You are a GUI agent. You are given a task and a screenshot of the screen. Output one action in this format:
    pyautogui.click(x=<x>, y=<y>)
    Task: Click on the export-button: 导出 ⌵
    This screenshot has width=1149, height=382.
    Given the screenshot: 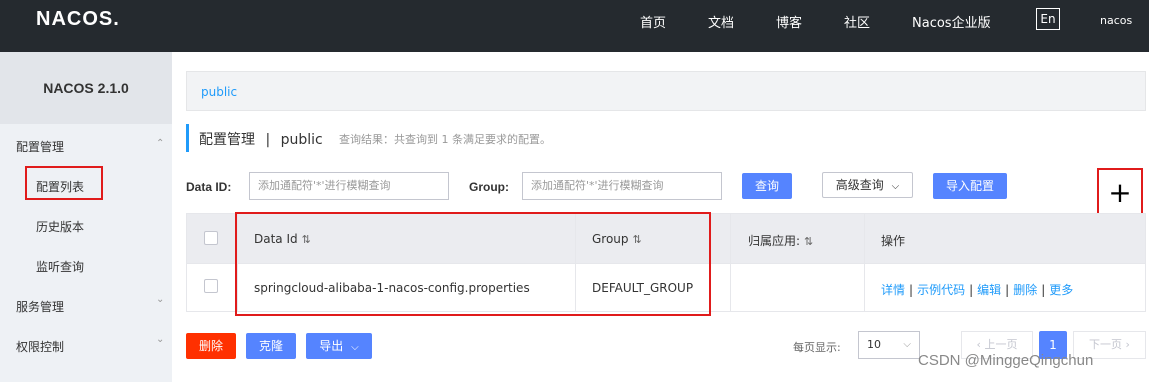 What is the action you would take?
    pyautogui.click(x=339, y=346)
    